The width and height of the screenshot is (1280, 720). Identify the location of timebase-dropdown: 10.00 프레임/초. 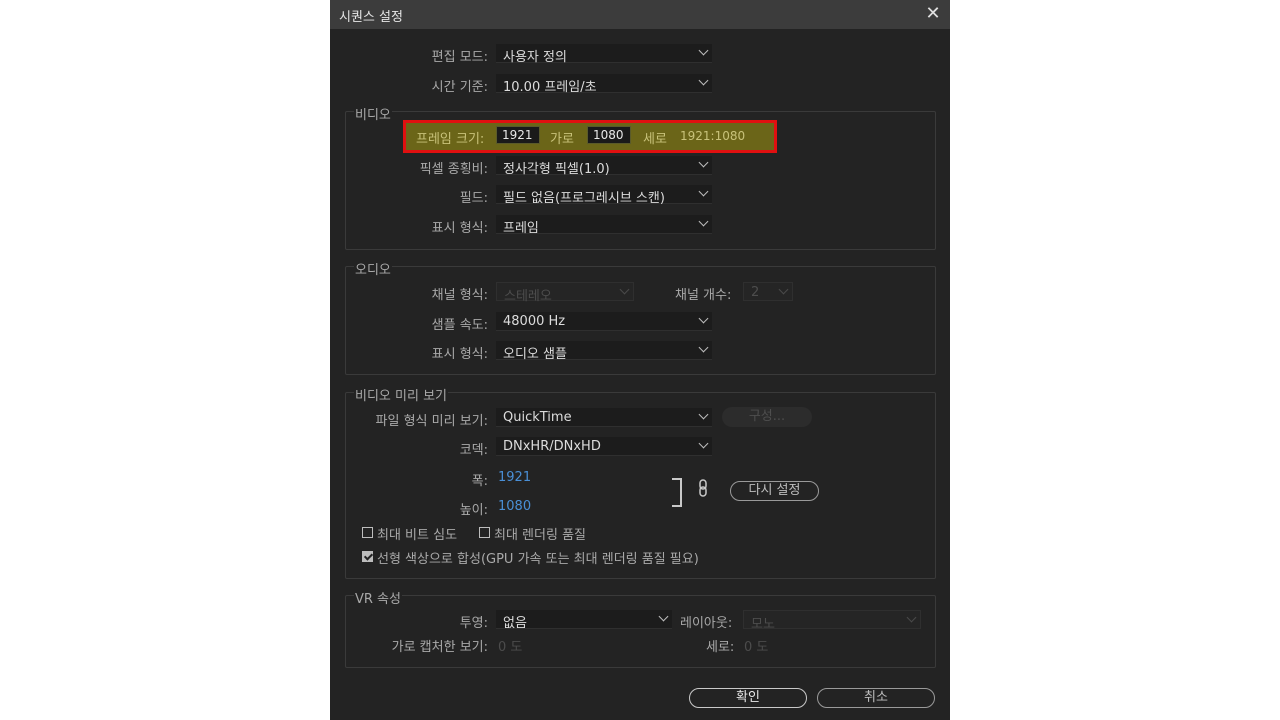
(604, 84).